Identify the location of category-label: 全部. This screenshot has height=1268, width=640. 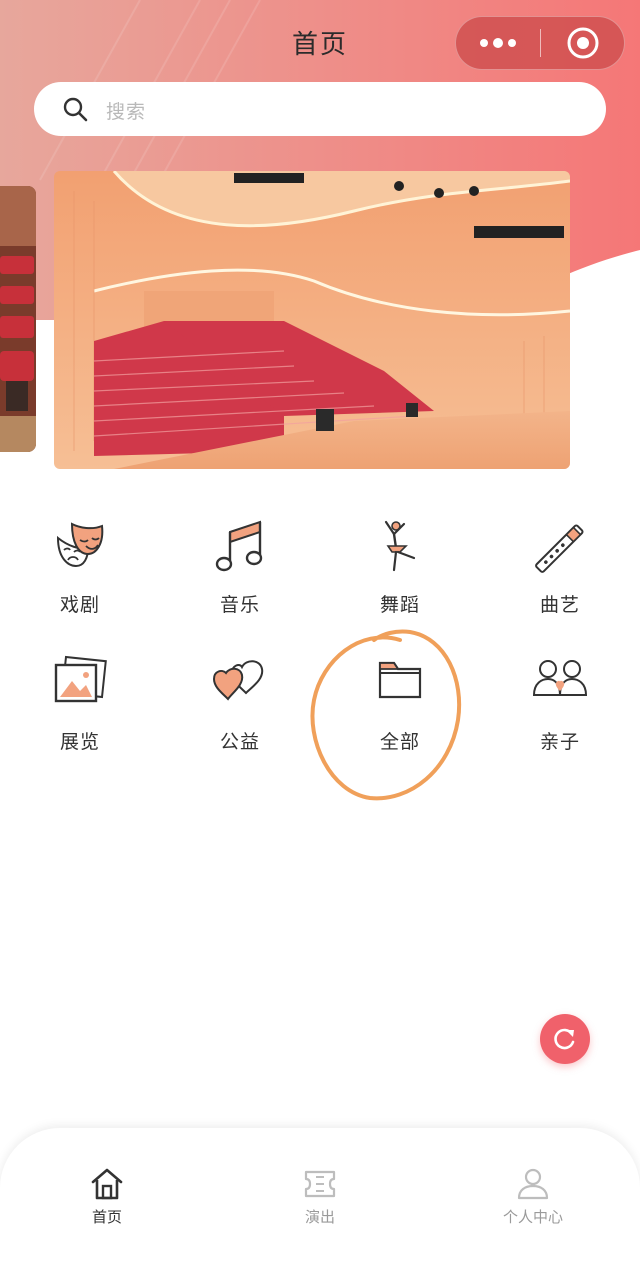
(399, 742).